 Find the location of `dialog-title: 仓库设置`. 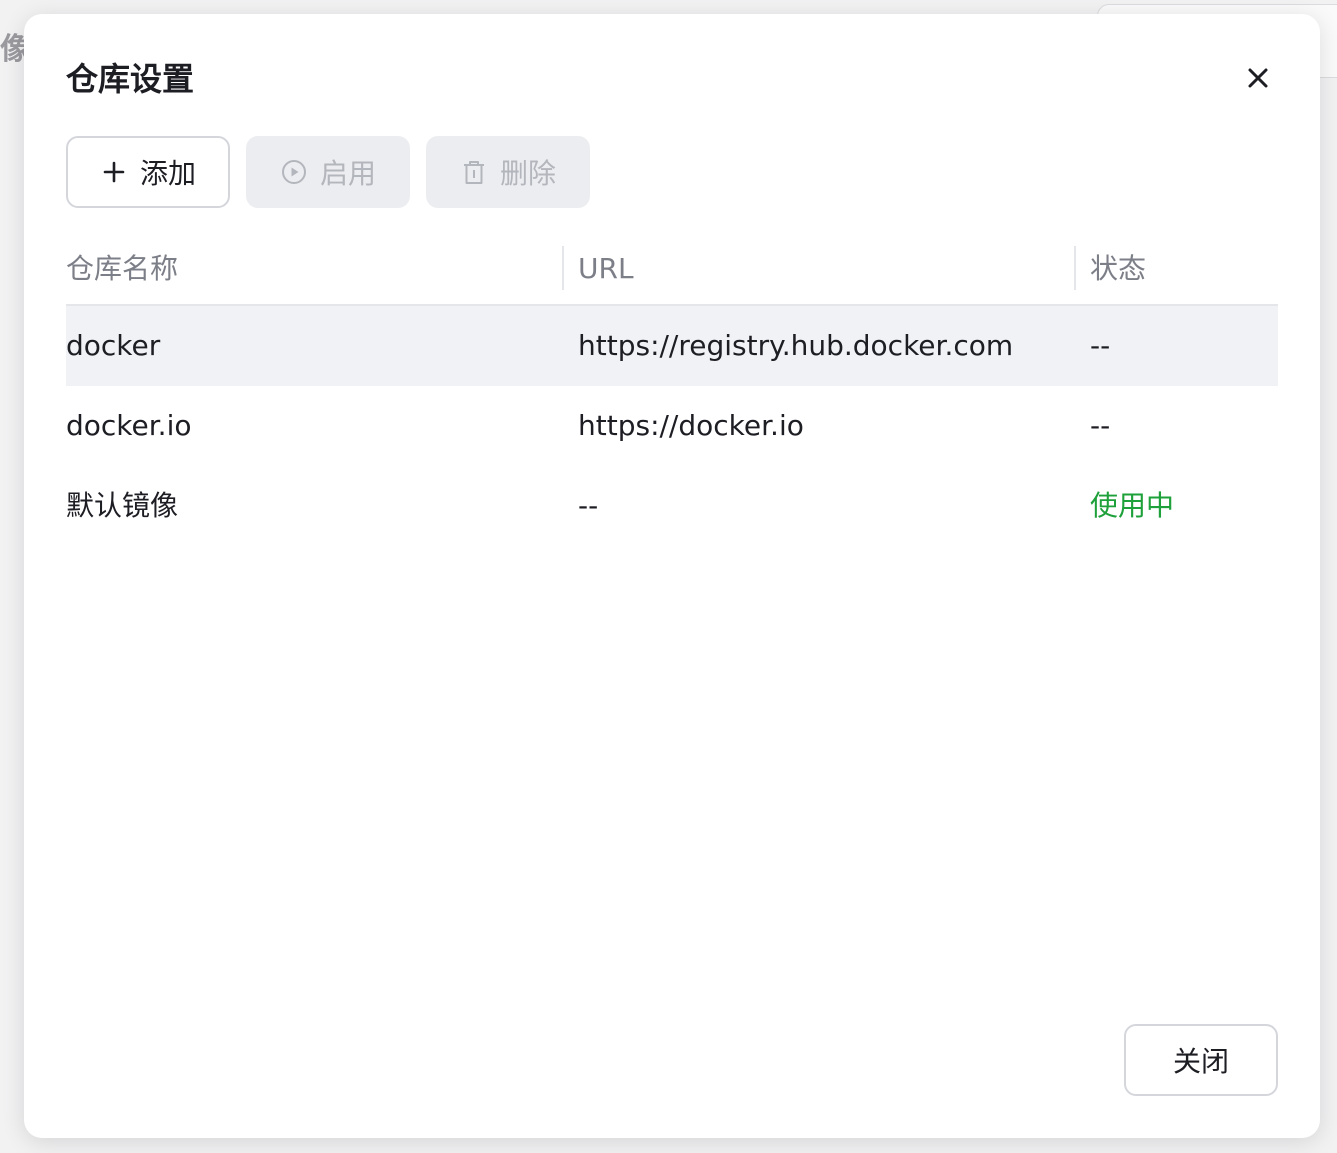

dialog-title: 仓库设置 is located at coordinates (130, 79).